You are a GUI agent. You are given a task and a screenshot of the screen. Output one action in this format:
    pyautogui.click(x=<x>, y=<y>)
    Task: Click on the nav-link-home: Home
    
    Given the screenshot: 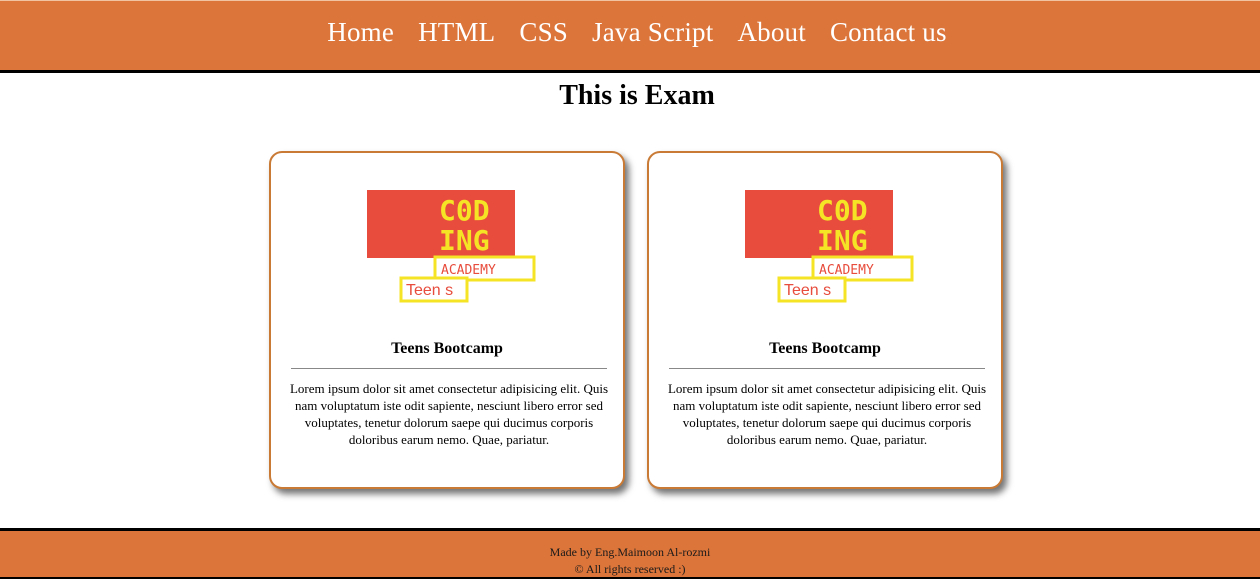 What is the action you would take?
    pyautogui.click(x=360, y=32)
    